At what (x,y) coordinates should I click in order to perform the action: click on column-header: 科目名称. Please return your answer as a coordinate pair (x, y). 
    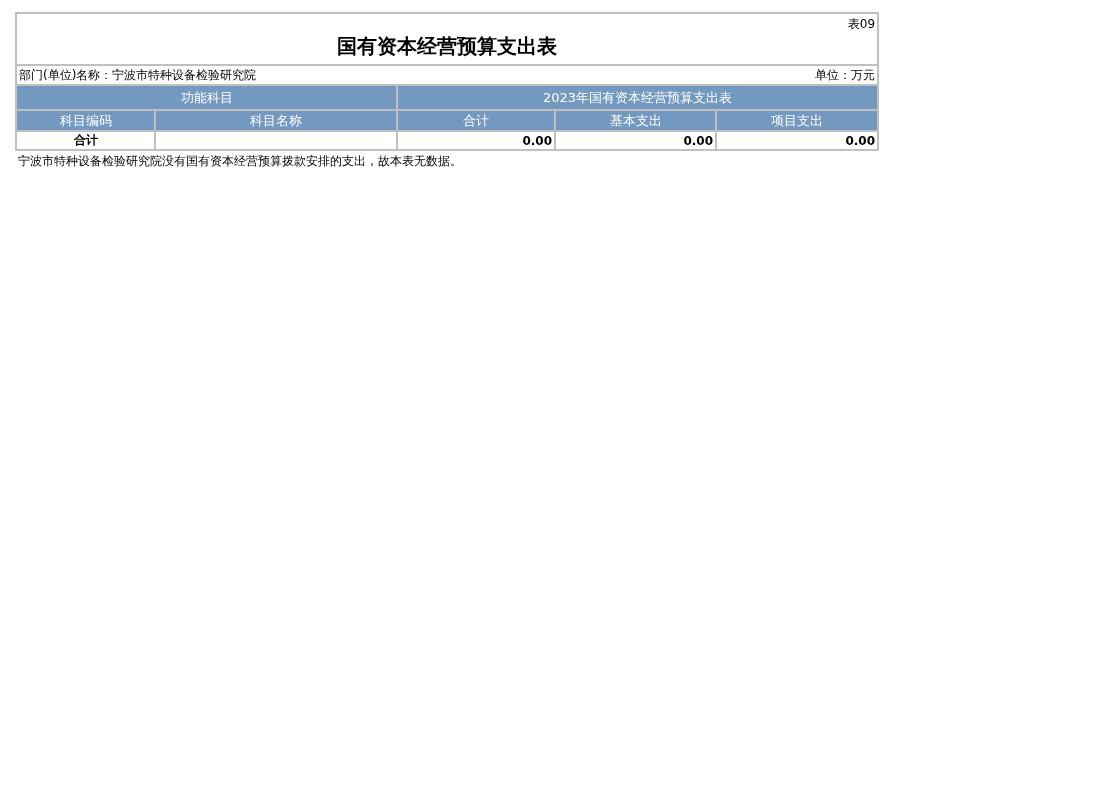
    Looking at the image, I should click on (276, 120).